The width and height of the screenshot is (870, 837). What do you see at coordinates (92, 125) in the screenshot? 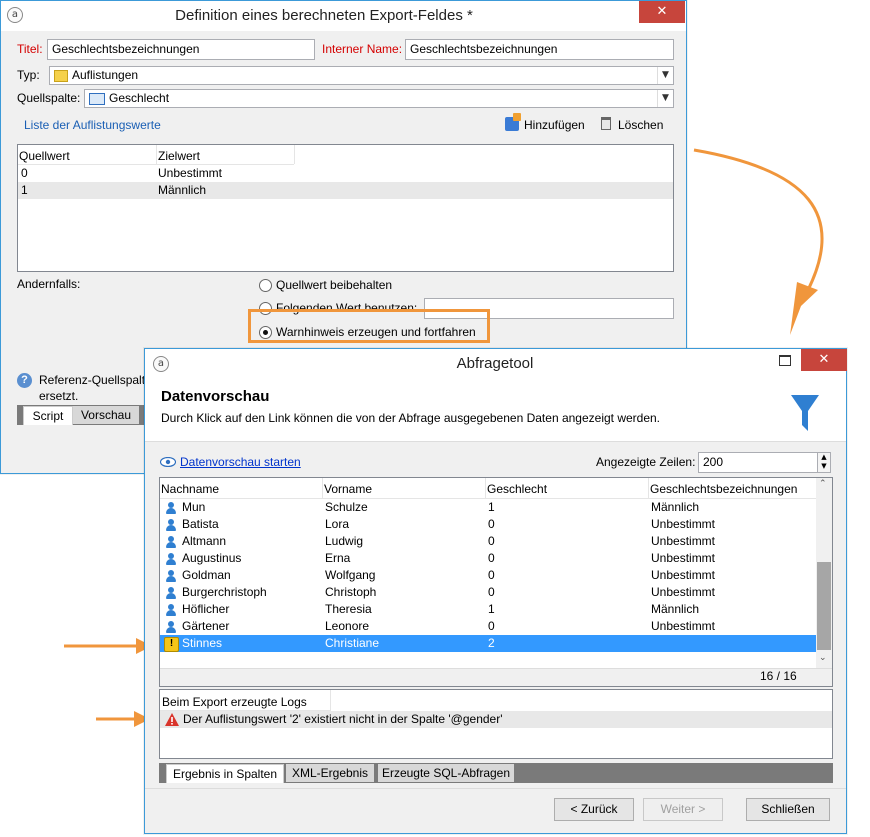
I see `list-values-link: Liste der Auflistungswerte` at bounding box center [92, 125].